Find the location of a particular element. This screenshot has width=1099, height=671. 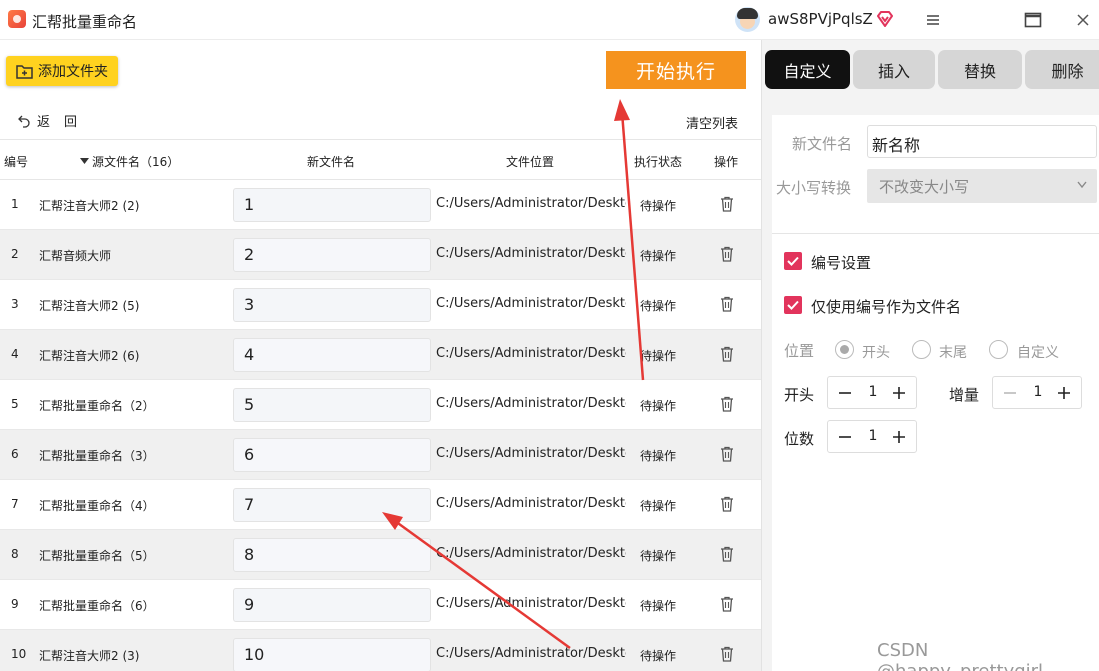

menu-icon is located at coordinates (933, 20).